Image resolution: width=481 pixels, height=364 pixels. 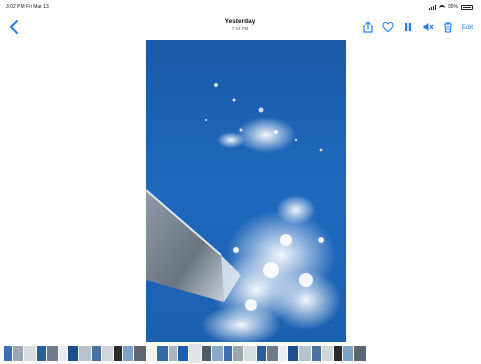 What do you see at coordinates (441, 7) in the screenshot?
I see `wifi-icon` at bounding box center [441, 7].